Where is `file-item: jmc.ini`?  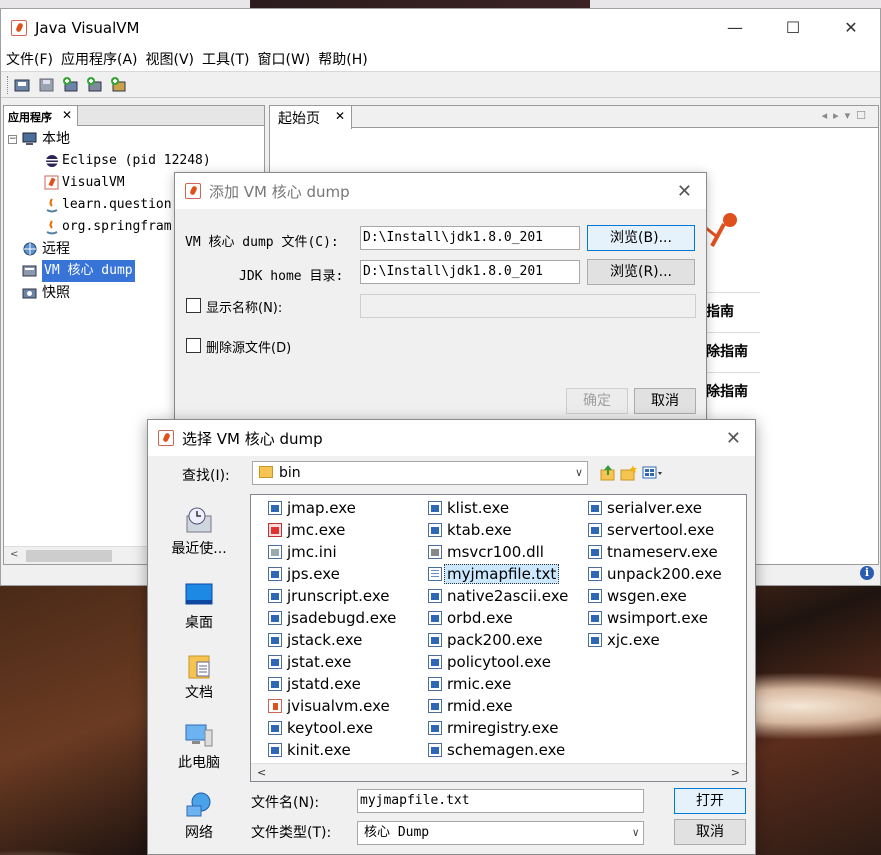
file-item: jmc.ini is located at coordinates (331, 552).